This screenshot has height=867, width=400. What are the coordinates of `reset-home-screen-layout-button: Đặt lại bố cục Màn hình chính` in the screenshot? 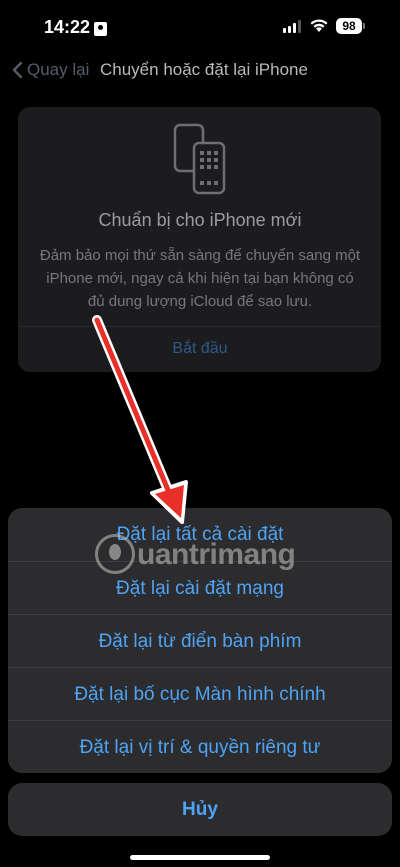 It's located at (200, 694).